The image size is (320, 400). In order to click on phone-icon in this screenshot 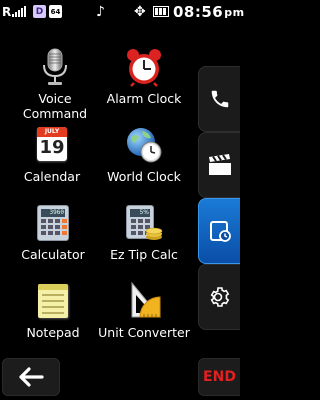, I will do `click(219, 99)`.